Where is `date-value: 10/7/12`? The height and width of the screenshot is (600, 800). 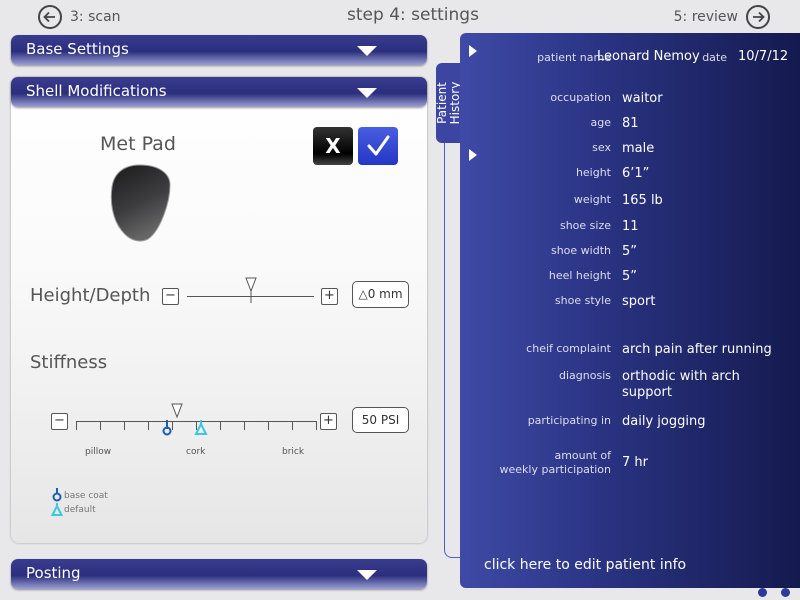
date-value: 10/7/12 is located at coordinates (763, 56).